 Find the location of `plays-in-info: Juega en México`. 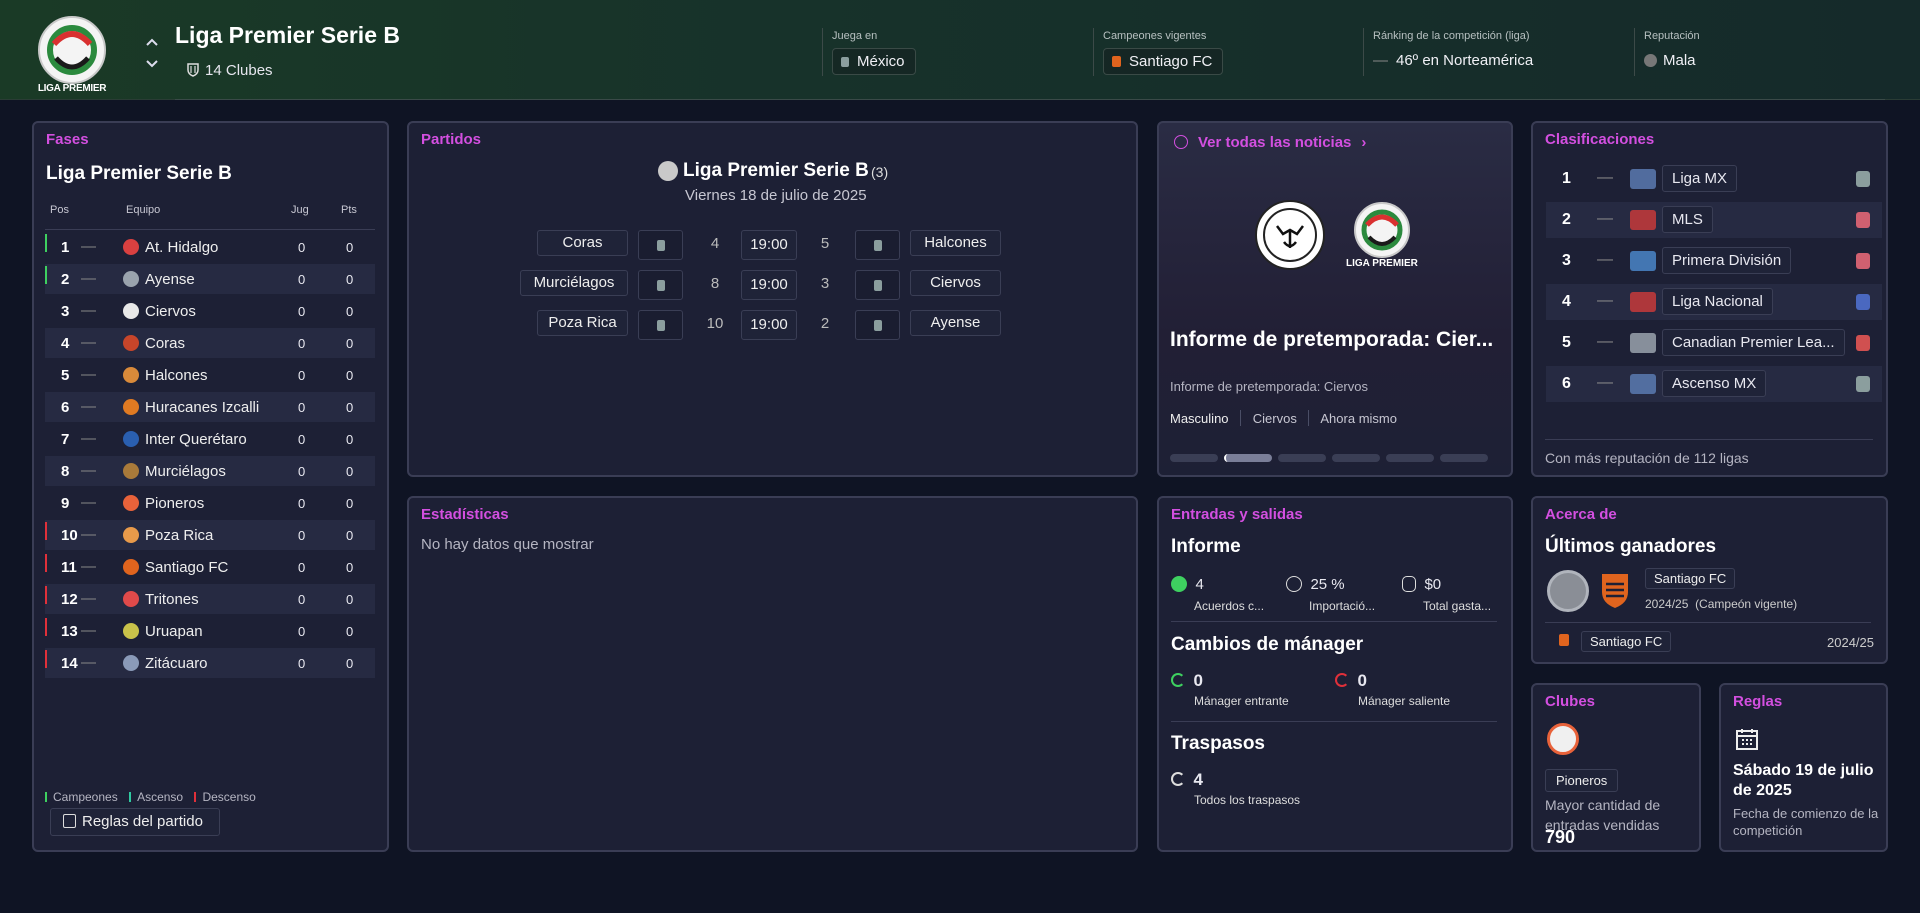

plays-in-info: Juega en México is located at coordinates (874, 52).